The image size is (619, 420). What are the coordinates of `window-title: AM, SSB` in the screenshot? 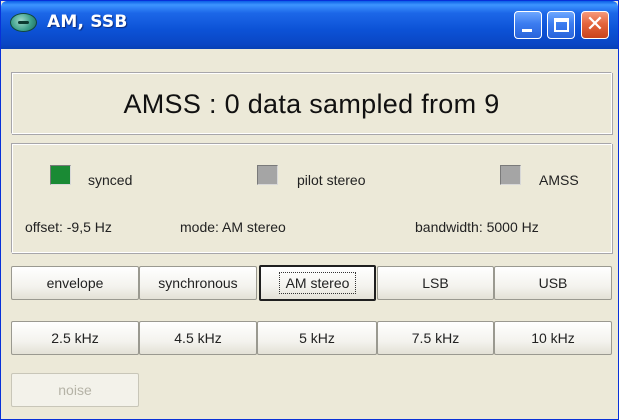 It's located at (87, 22).